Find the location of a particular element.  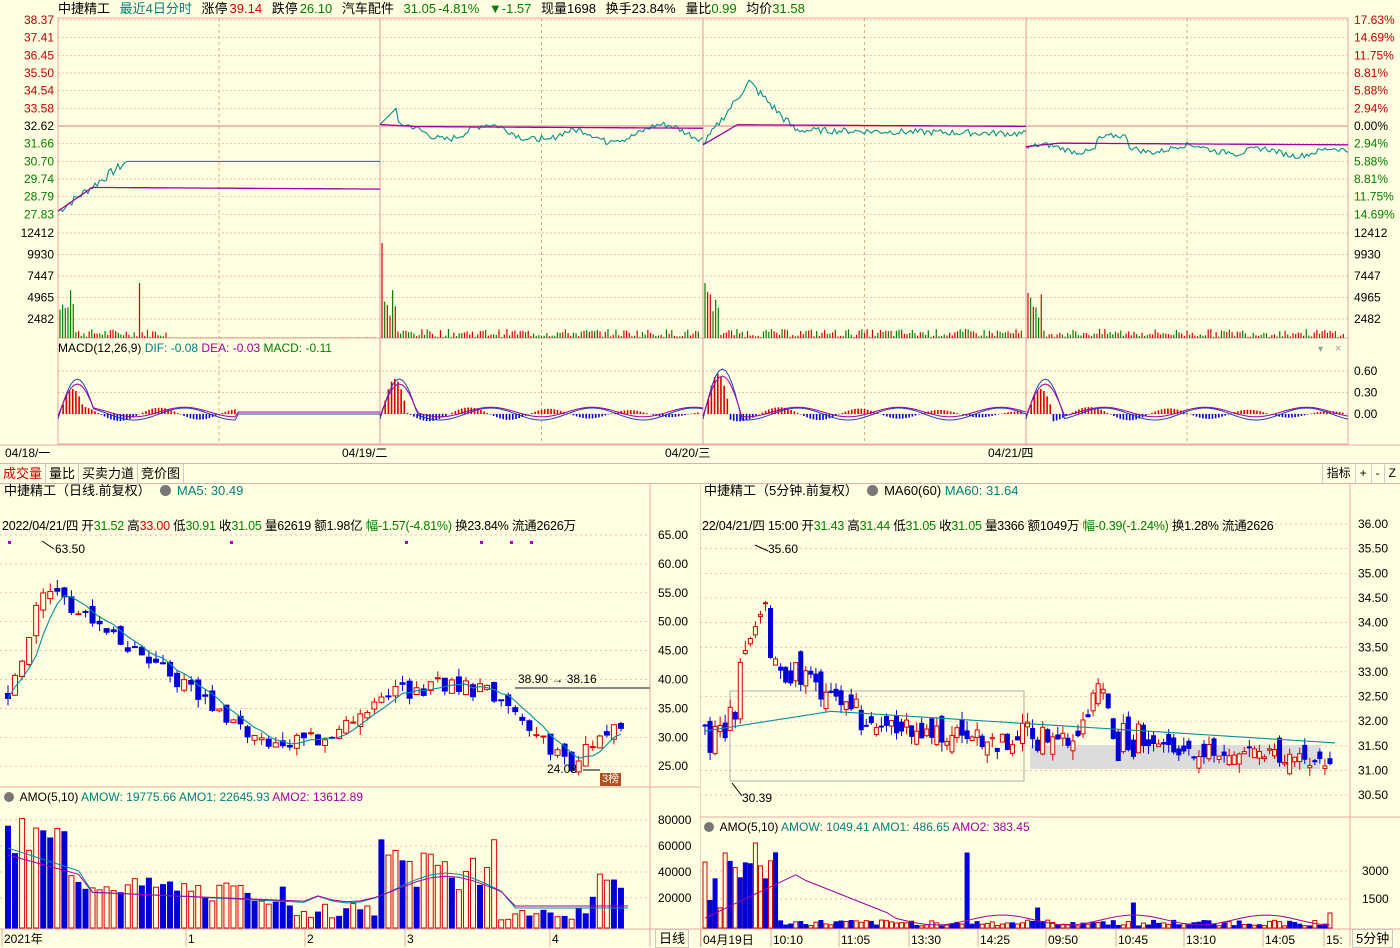

price-axis-tick: 32.62 is located at coordinates (39, 126).